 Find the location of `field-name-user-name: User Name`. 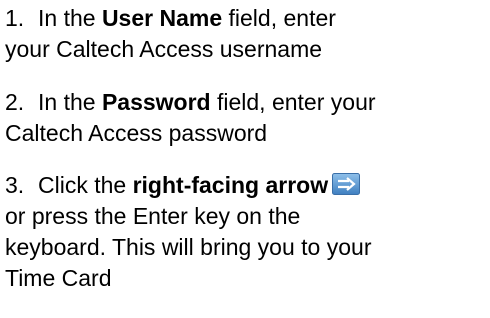

field-name-user-name: User Name is located at coordinates (162, 18).